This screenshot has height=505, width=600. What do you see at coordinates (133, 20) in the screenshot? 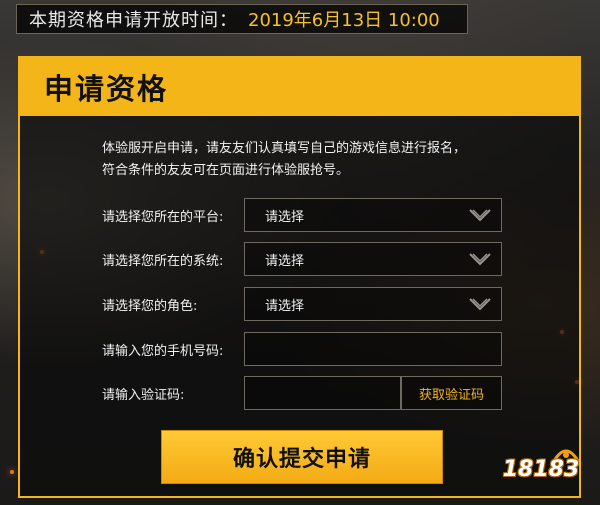
I see `time-label: 本期资格申请开放时间：` at bounding box center [133, 20].